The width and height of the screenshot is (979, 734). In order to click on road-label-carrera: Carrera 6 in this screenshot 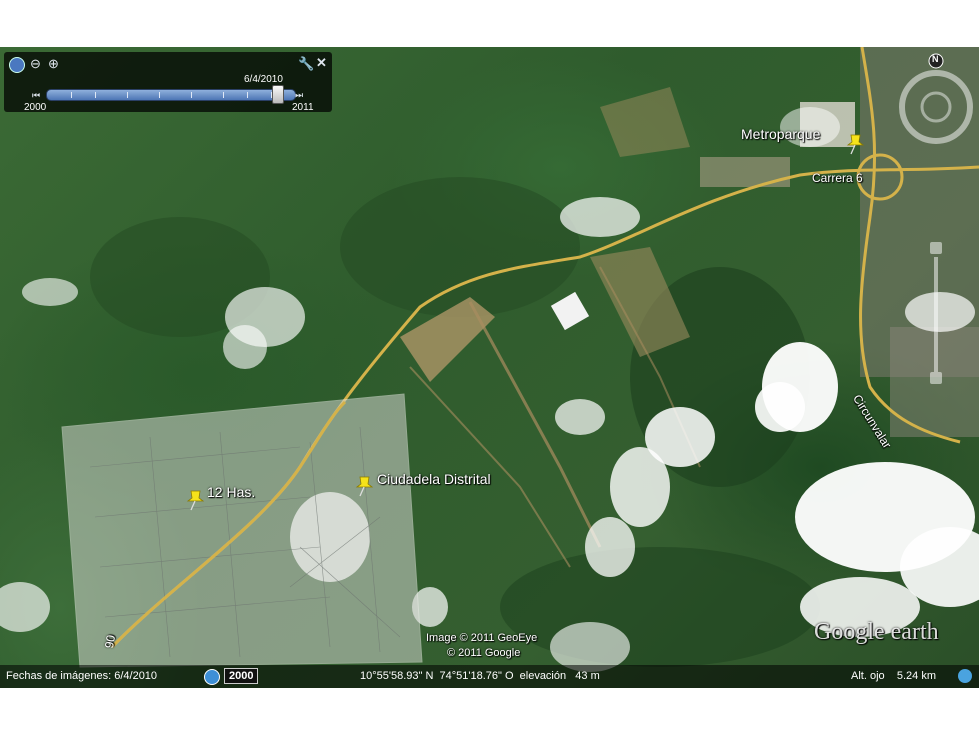, I will do `click(837, 178)`.